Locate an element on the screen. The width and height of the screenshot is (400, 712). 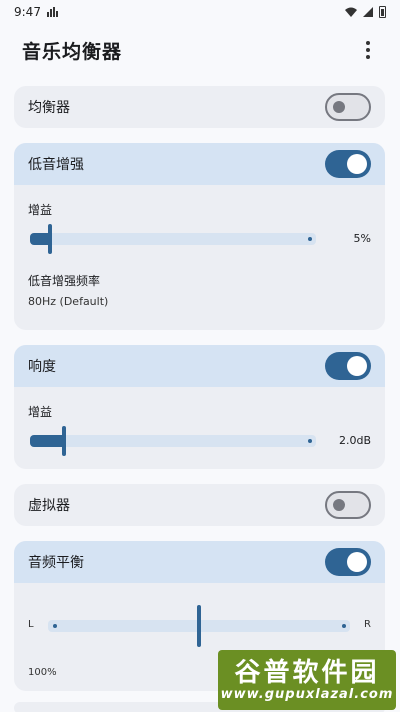
audio-balance-row: 音频平衡 is located at coordinates (199, 562).